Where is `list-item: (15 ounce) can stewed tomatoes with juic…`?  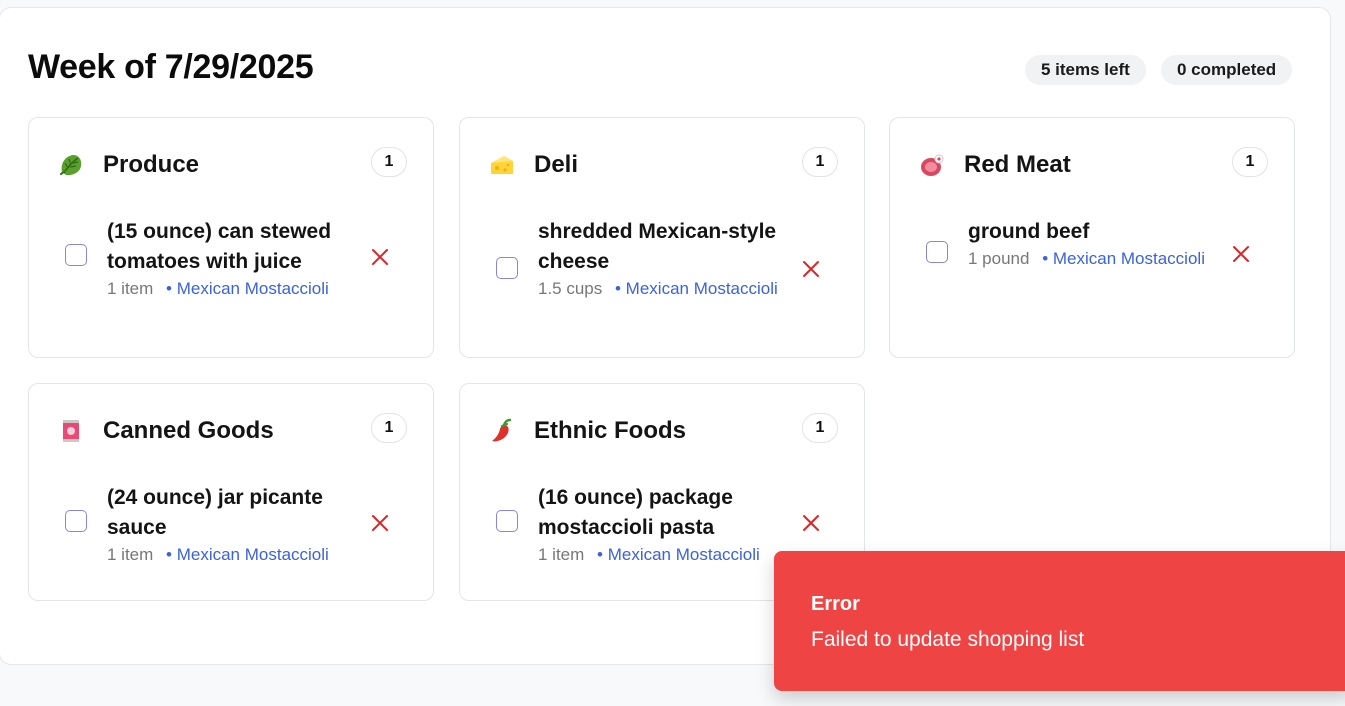
list-item: (15 ounce) can stewed tomatoes with juic… is located at coordinates (227, 259).